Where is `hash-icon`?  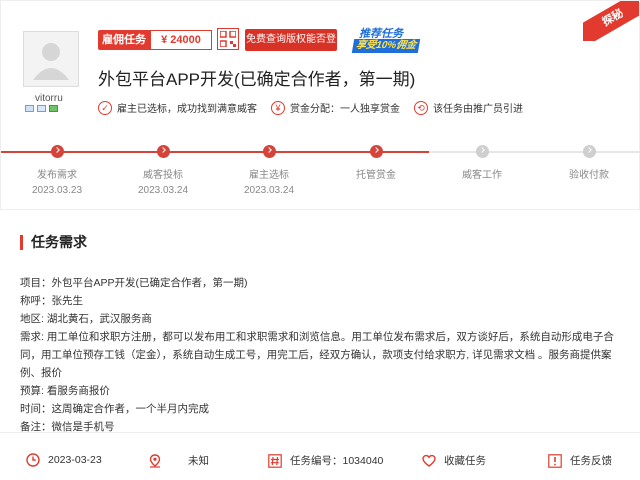 hash-icon is located at coordinates (275, 460).